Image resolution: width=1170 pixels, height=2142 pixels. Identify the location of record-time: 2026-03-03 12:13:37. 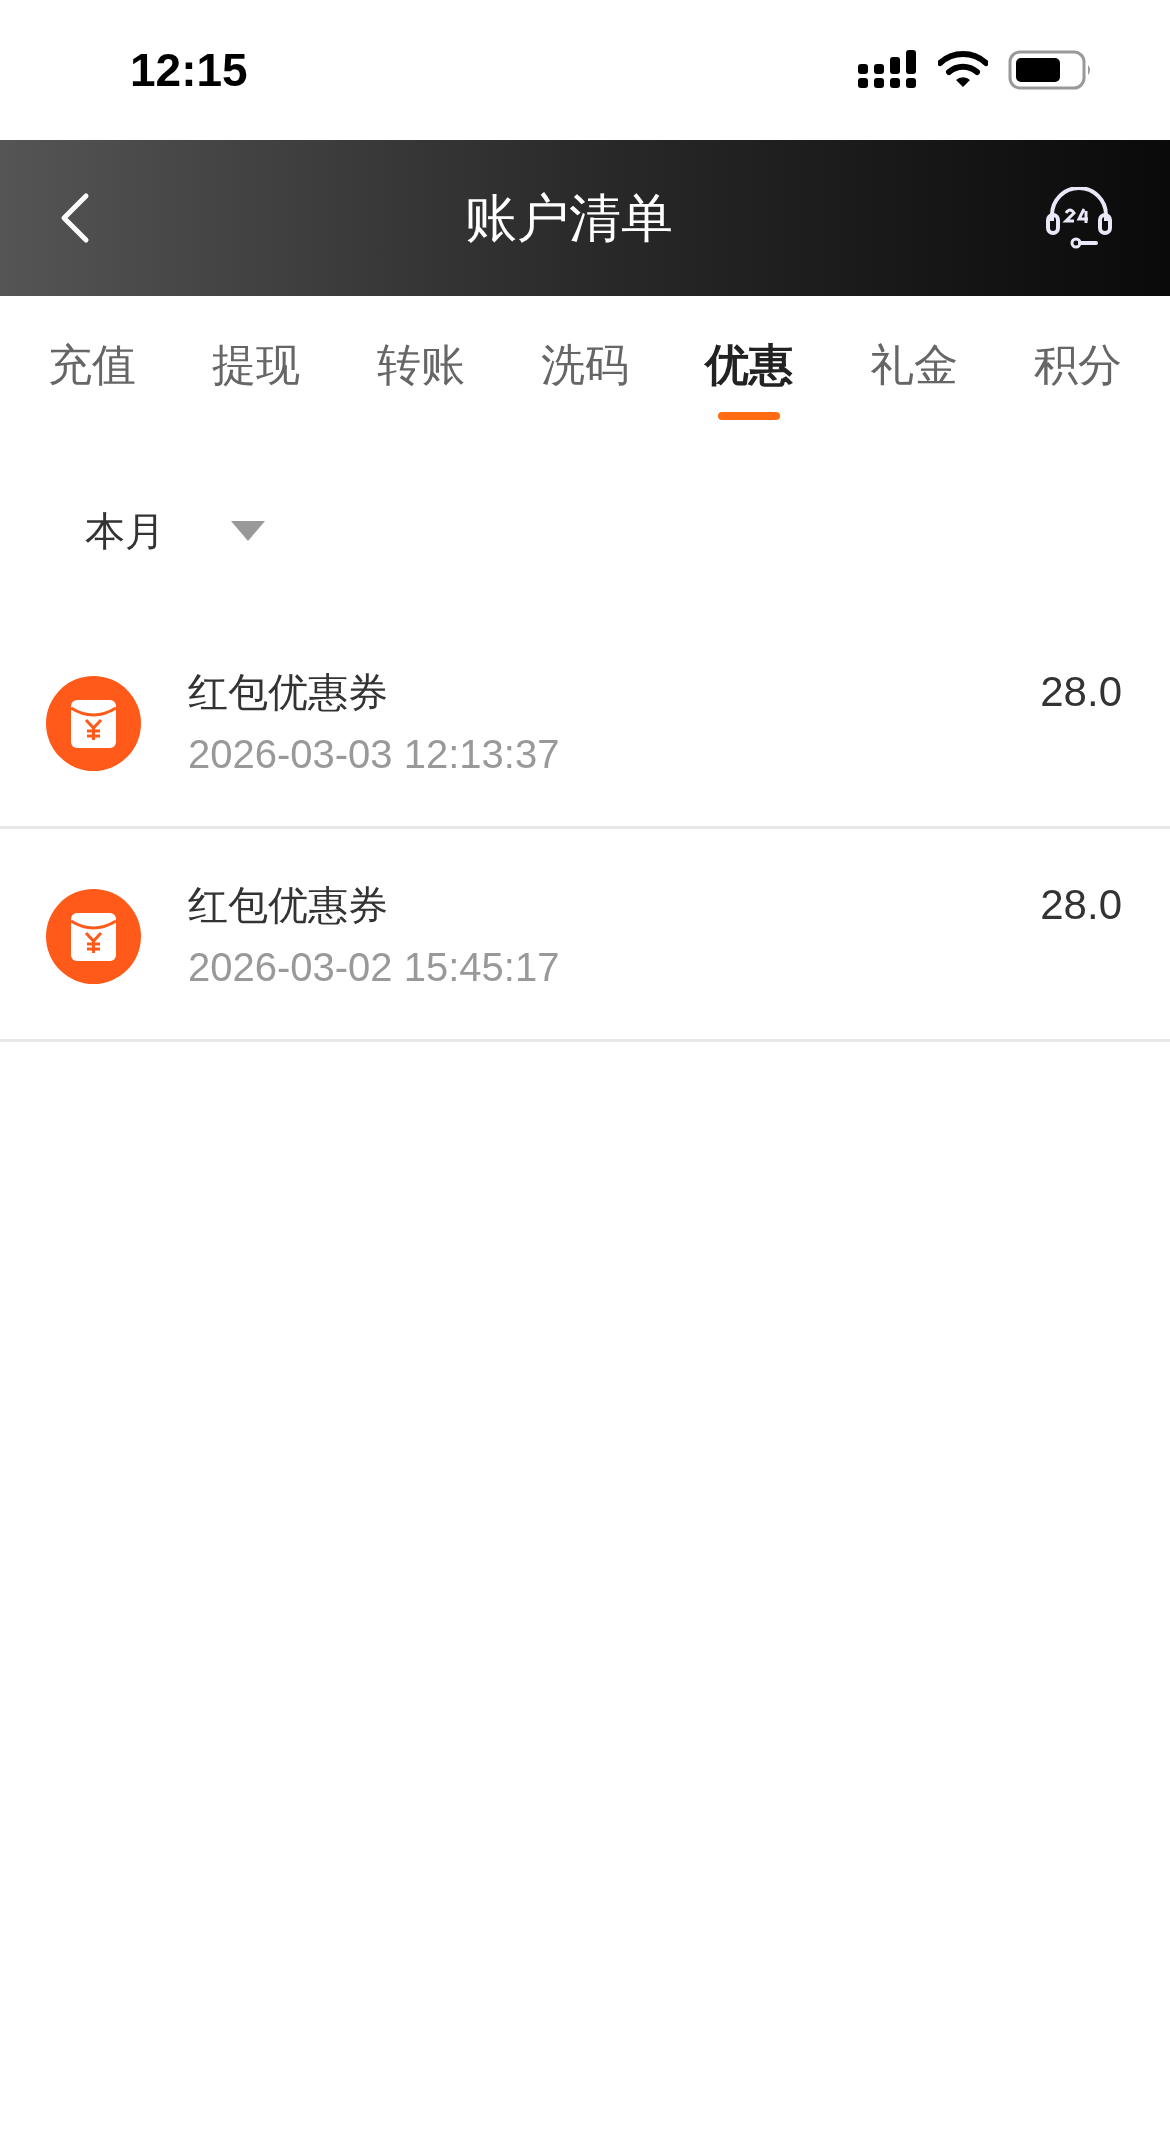
(374, 754).